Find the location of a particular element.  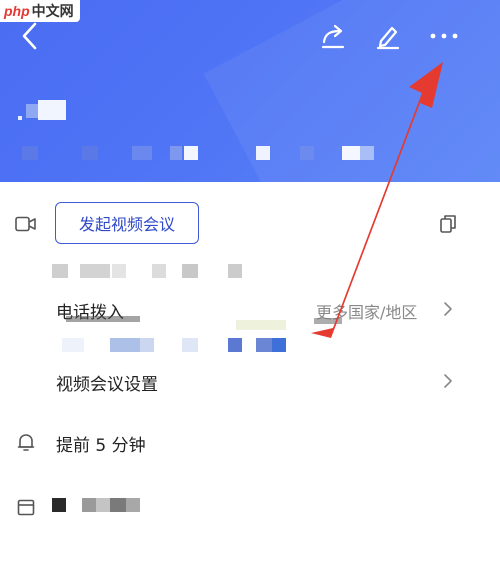

calendar-icon is located at coordinates (26, 507).